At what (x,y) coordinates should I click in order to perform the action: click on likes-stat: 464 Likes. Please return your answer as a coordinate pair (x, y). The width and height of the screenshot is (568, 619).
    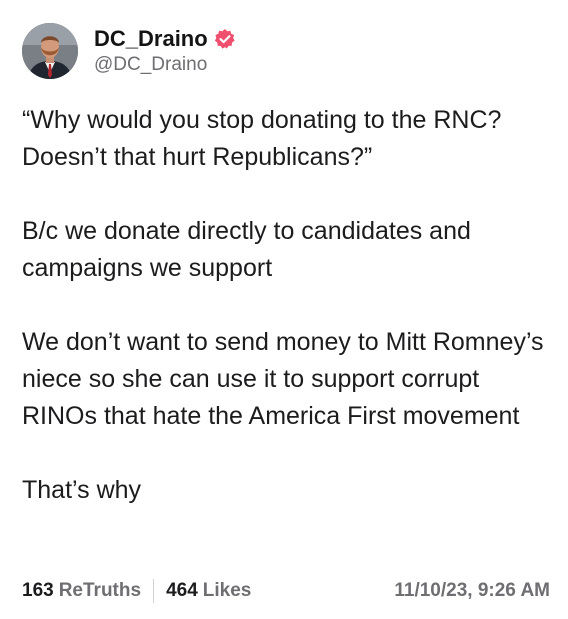
    Looking at the image, I should click on (208, 591).